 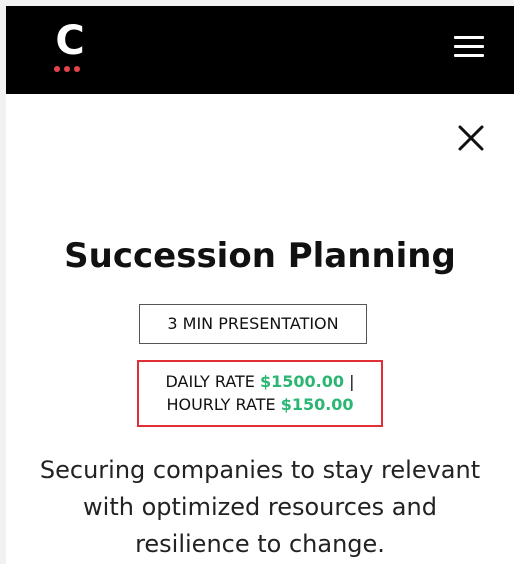 What do you see at coordinates (221, 404) in the screenshot?
I see `hourly-rate-label: HOURLY RATE` at bounding box center [221, 404].